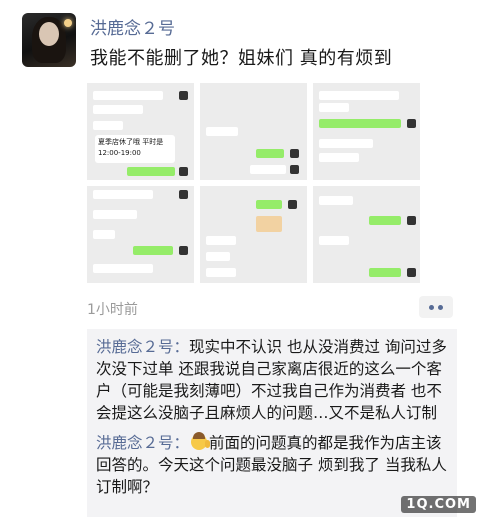 The height and width of the screenshot is (517, 480). What do you see at coordinates (140, 131) in the screenshot?
I see `image-thumb-1: 夏季店休了哦 平时是 12:00-19:00` at bounding box center [140, 131].